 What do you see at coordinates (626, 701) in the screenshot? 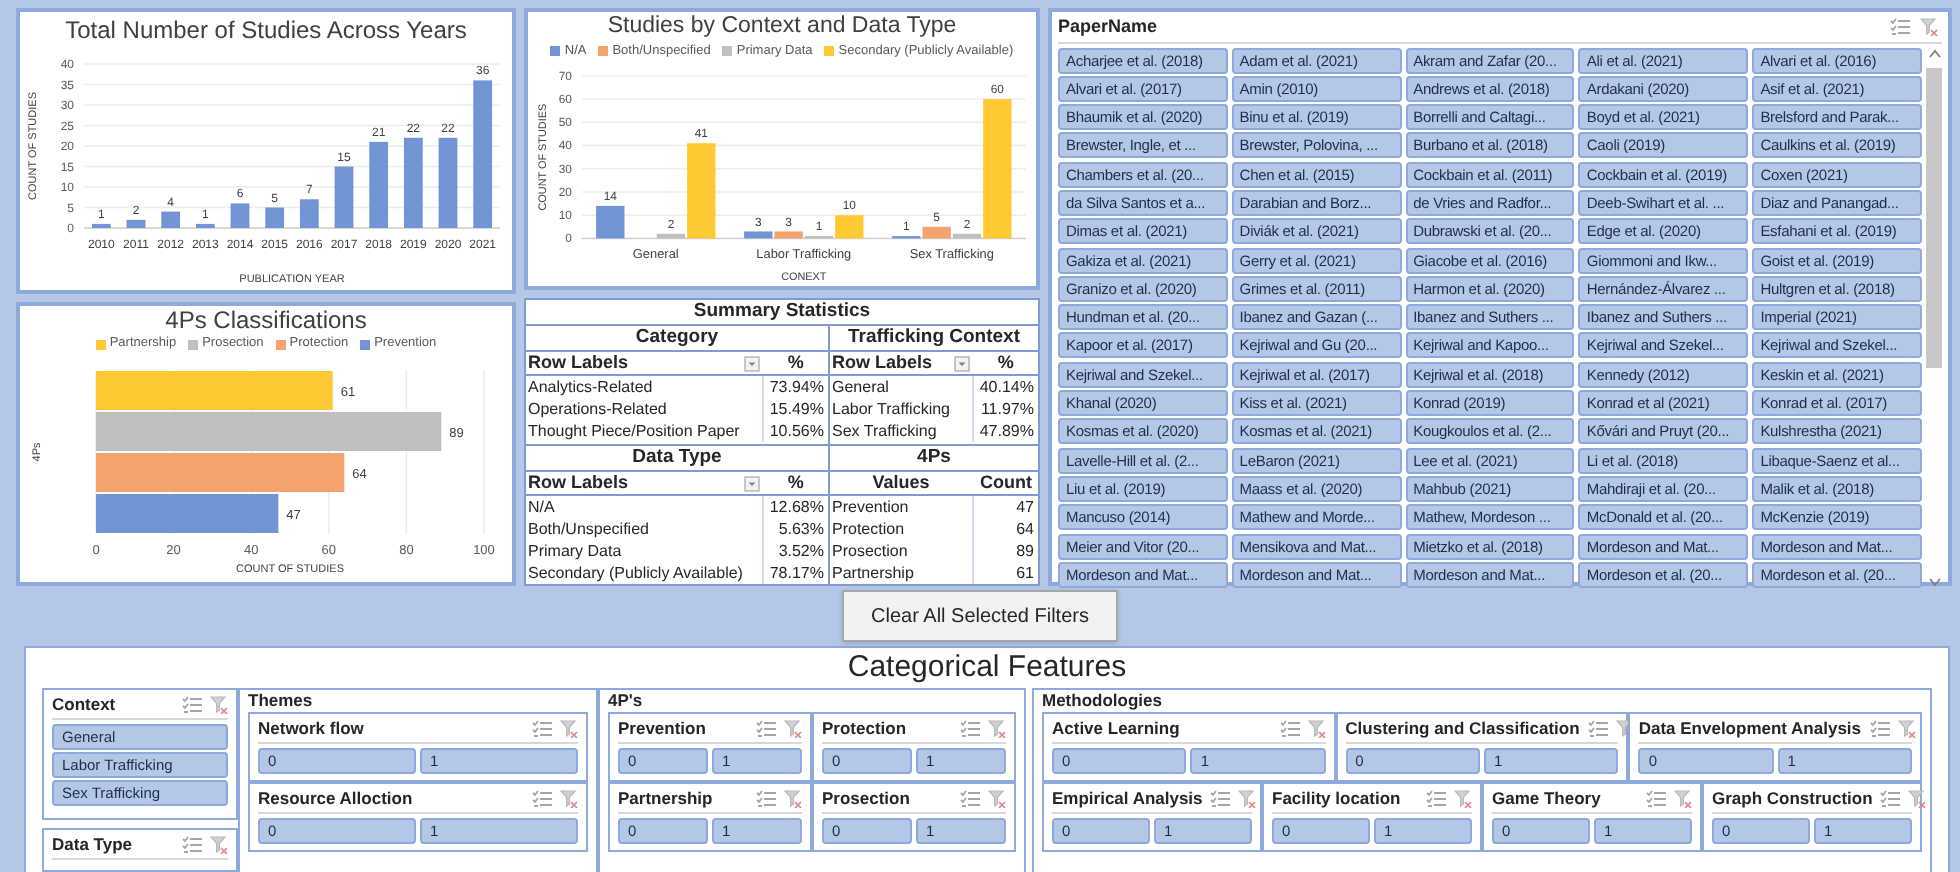
I see `group-title: 4P's` at bounding box center [626, 701].